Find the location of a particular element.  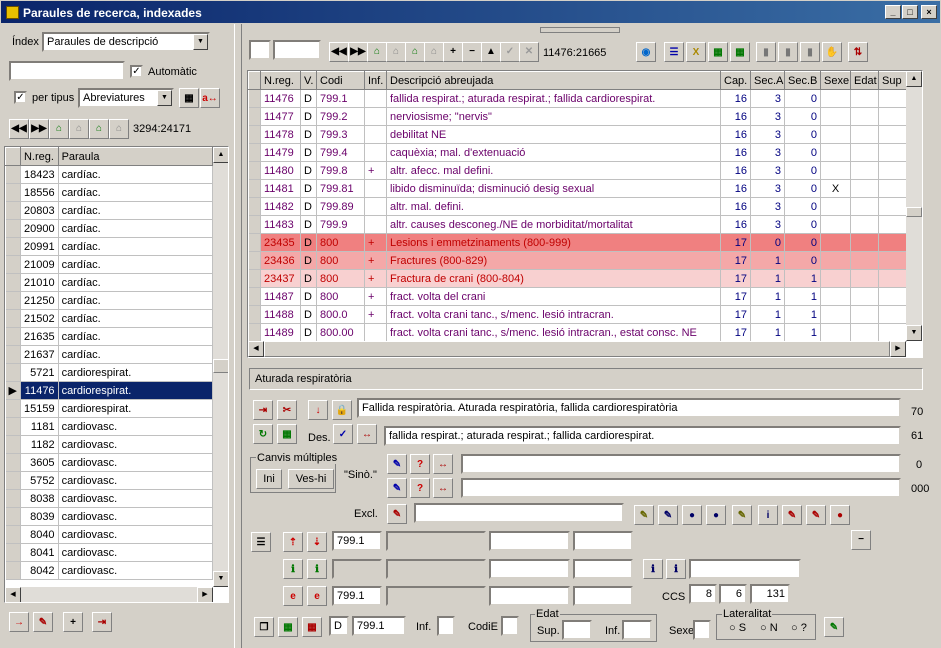

table-row: 21009 cardíac. is located at coordinates (109, 264).